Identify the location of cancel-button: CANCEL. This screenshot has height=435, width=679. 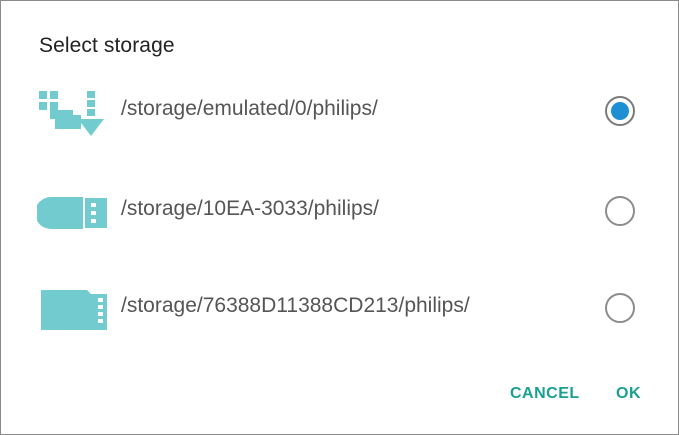
(545, 394).